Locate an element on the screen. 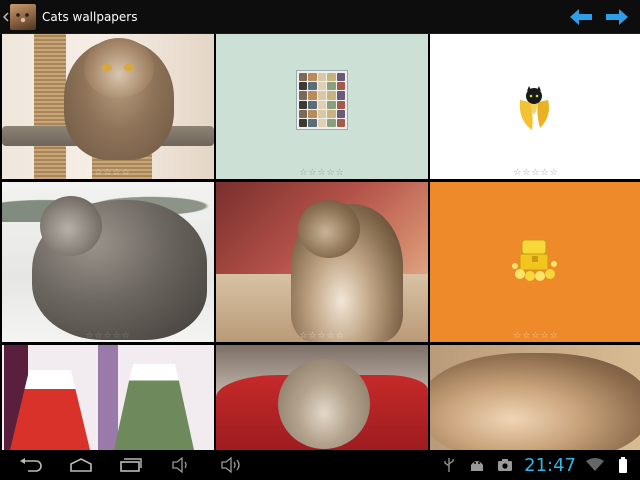 Image resolution: width=640 pixels, height=480 pixels. system-bar: 21:47 is located at coordinates (320, 465).